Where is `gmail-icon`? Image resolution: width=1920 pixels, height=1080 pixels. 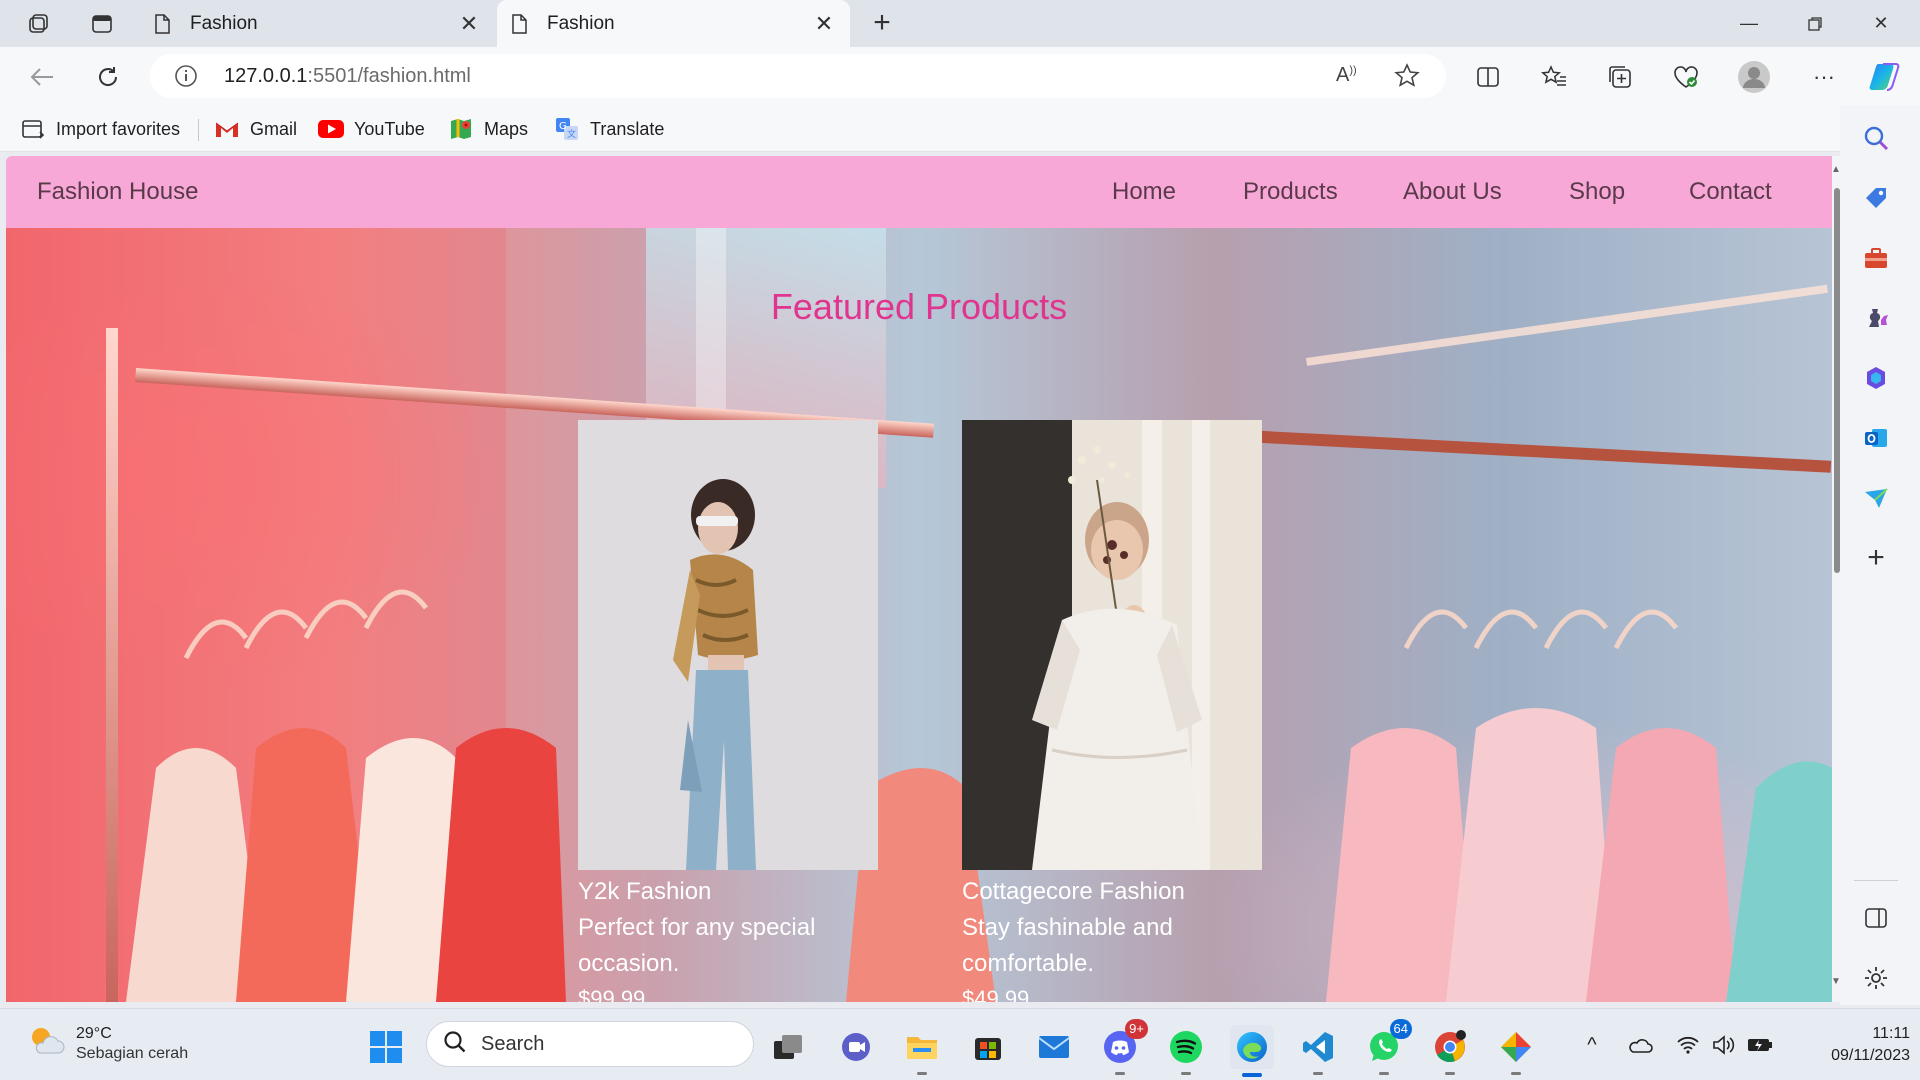 gmail-icon is located at coordinates (227, 129).